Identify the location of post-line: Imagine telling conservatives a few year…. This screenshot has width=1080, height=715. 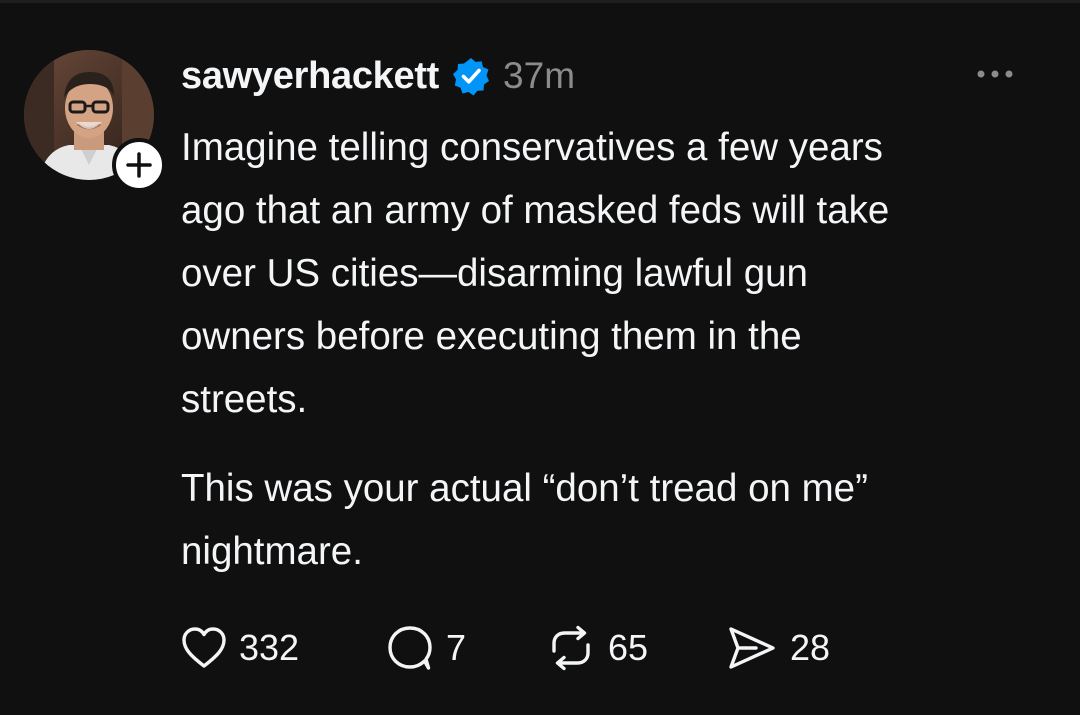
(532, 147).